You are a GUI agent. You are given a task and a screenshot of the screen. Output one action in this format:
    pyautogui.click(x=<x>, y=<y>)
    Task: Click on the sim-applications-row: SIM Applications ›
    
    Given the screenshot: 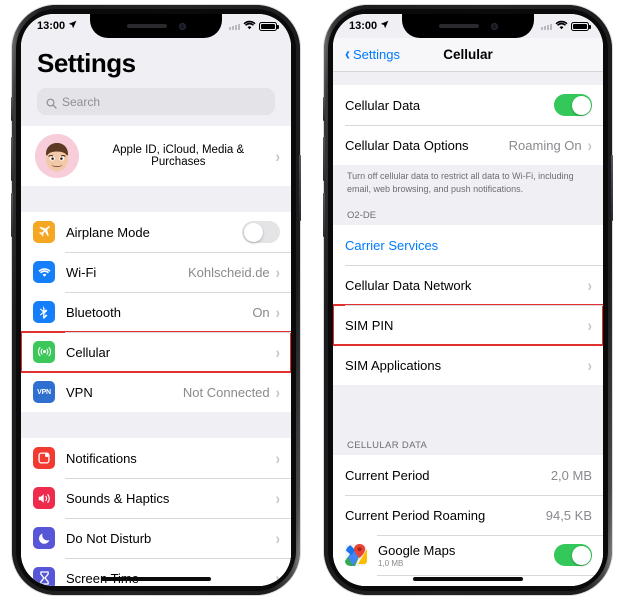 What is the action you would take?
    pyautogui.click(x=468, y=365)
    